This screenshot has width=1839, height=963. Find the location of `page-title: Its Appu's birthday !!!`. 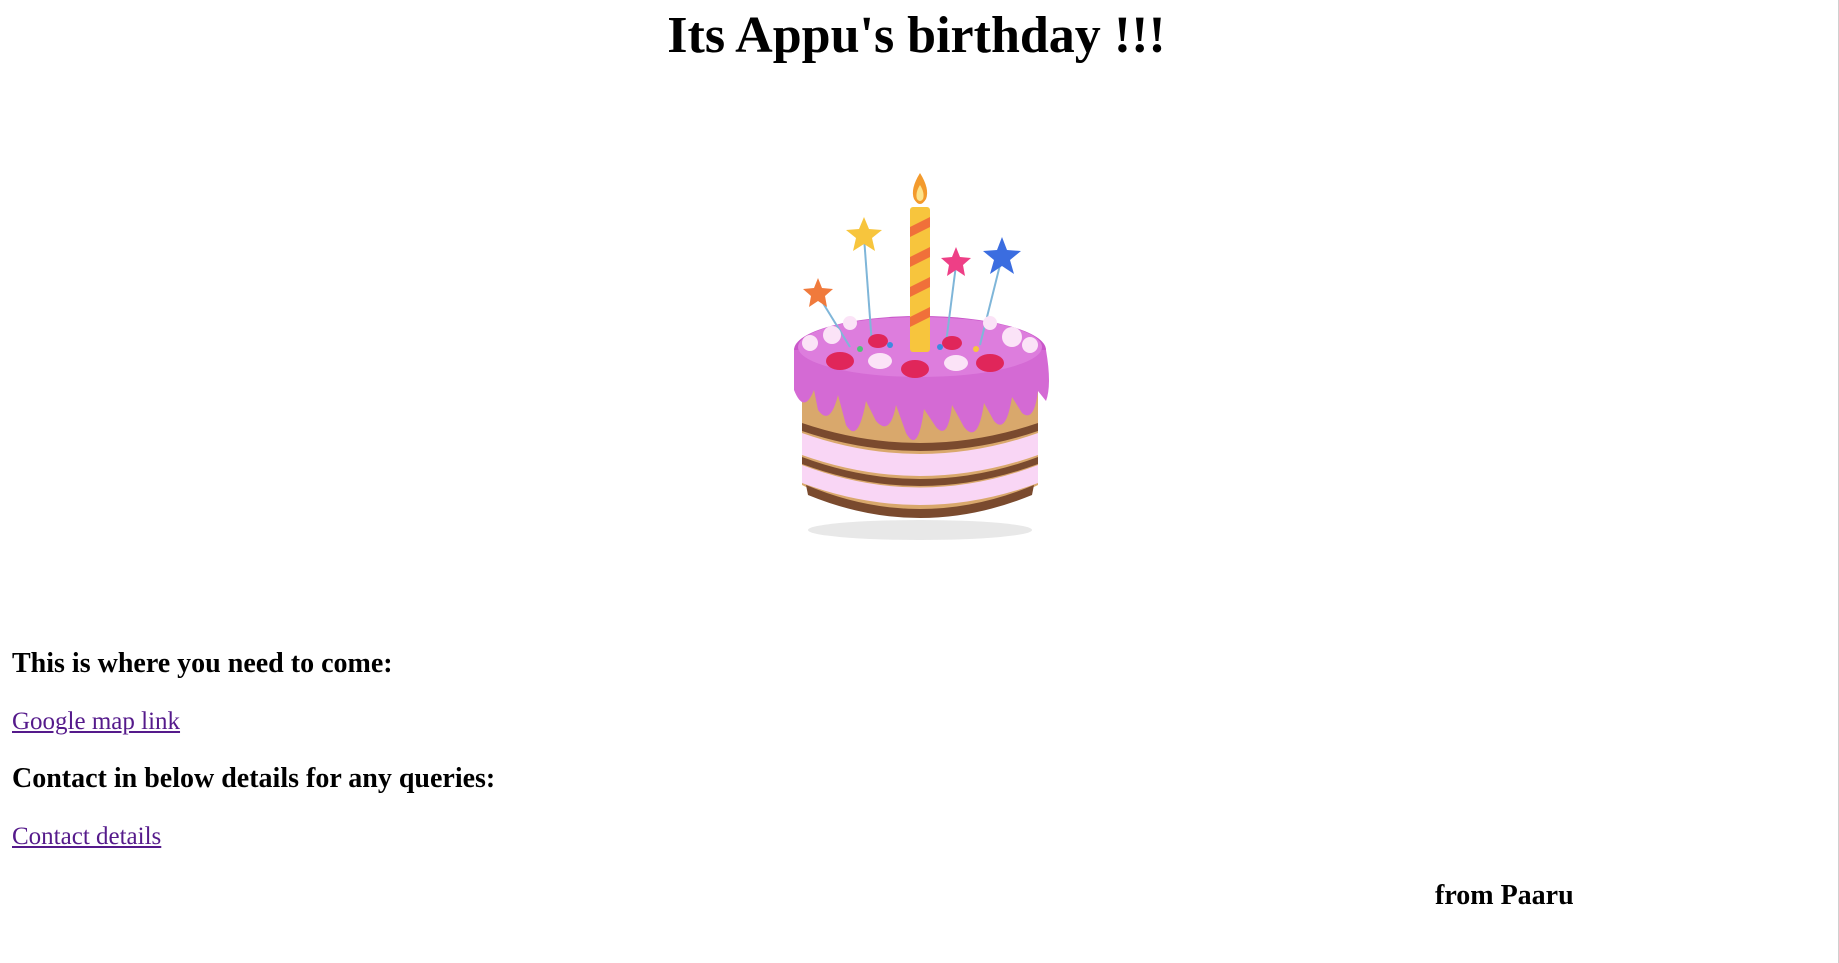

page-title: Its Appu's birthday !!! is located at coordinates (919, 36).